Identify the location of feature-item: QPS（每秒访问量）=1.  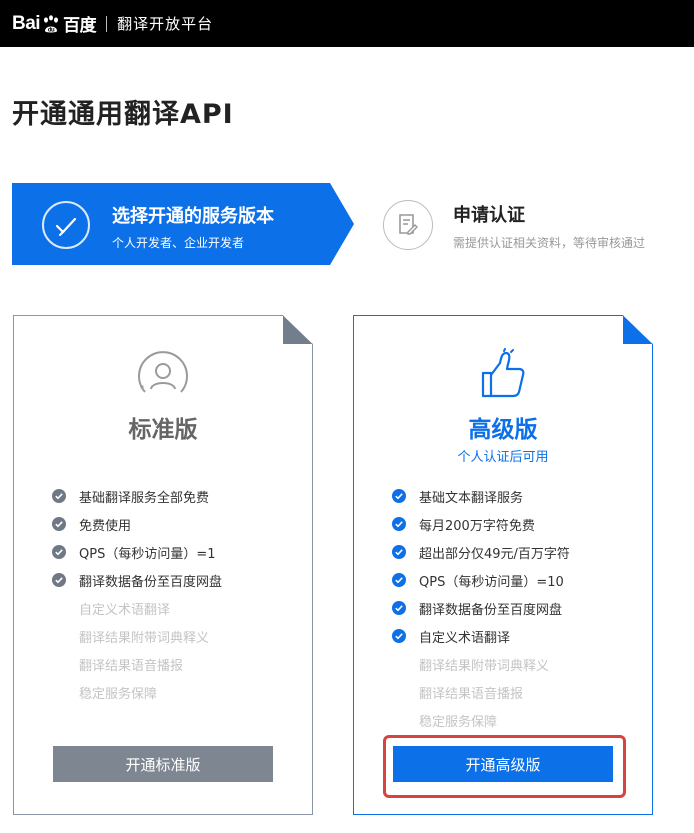
(137, 552).